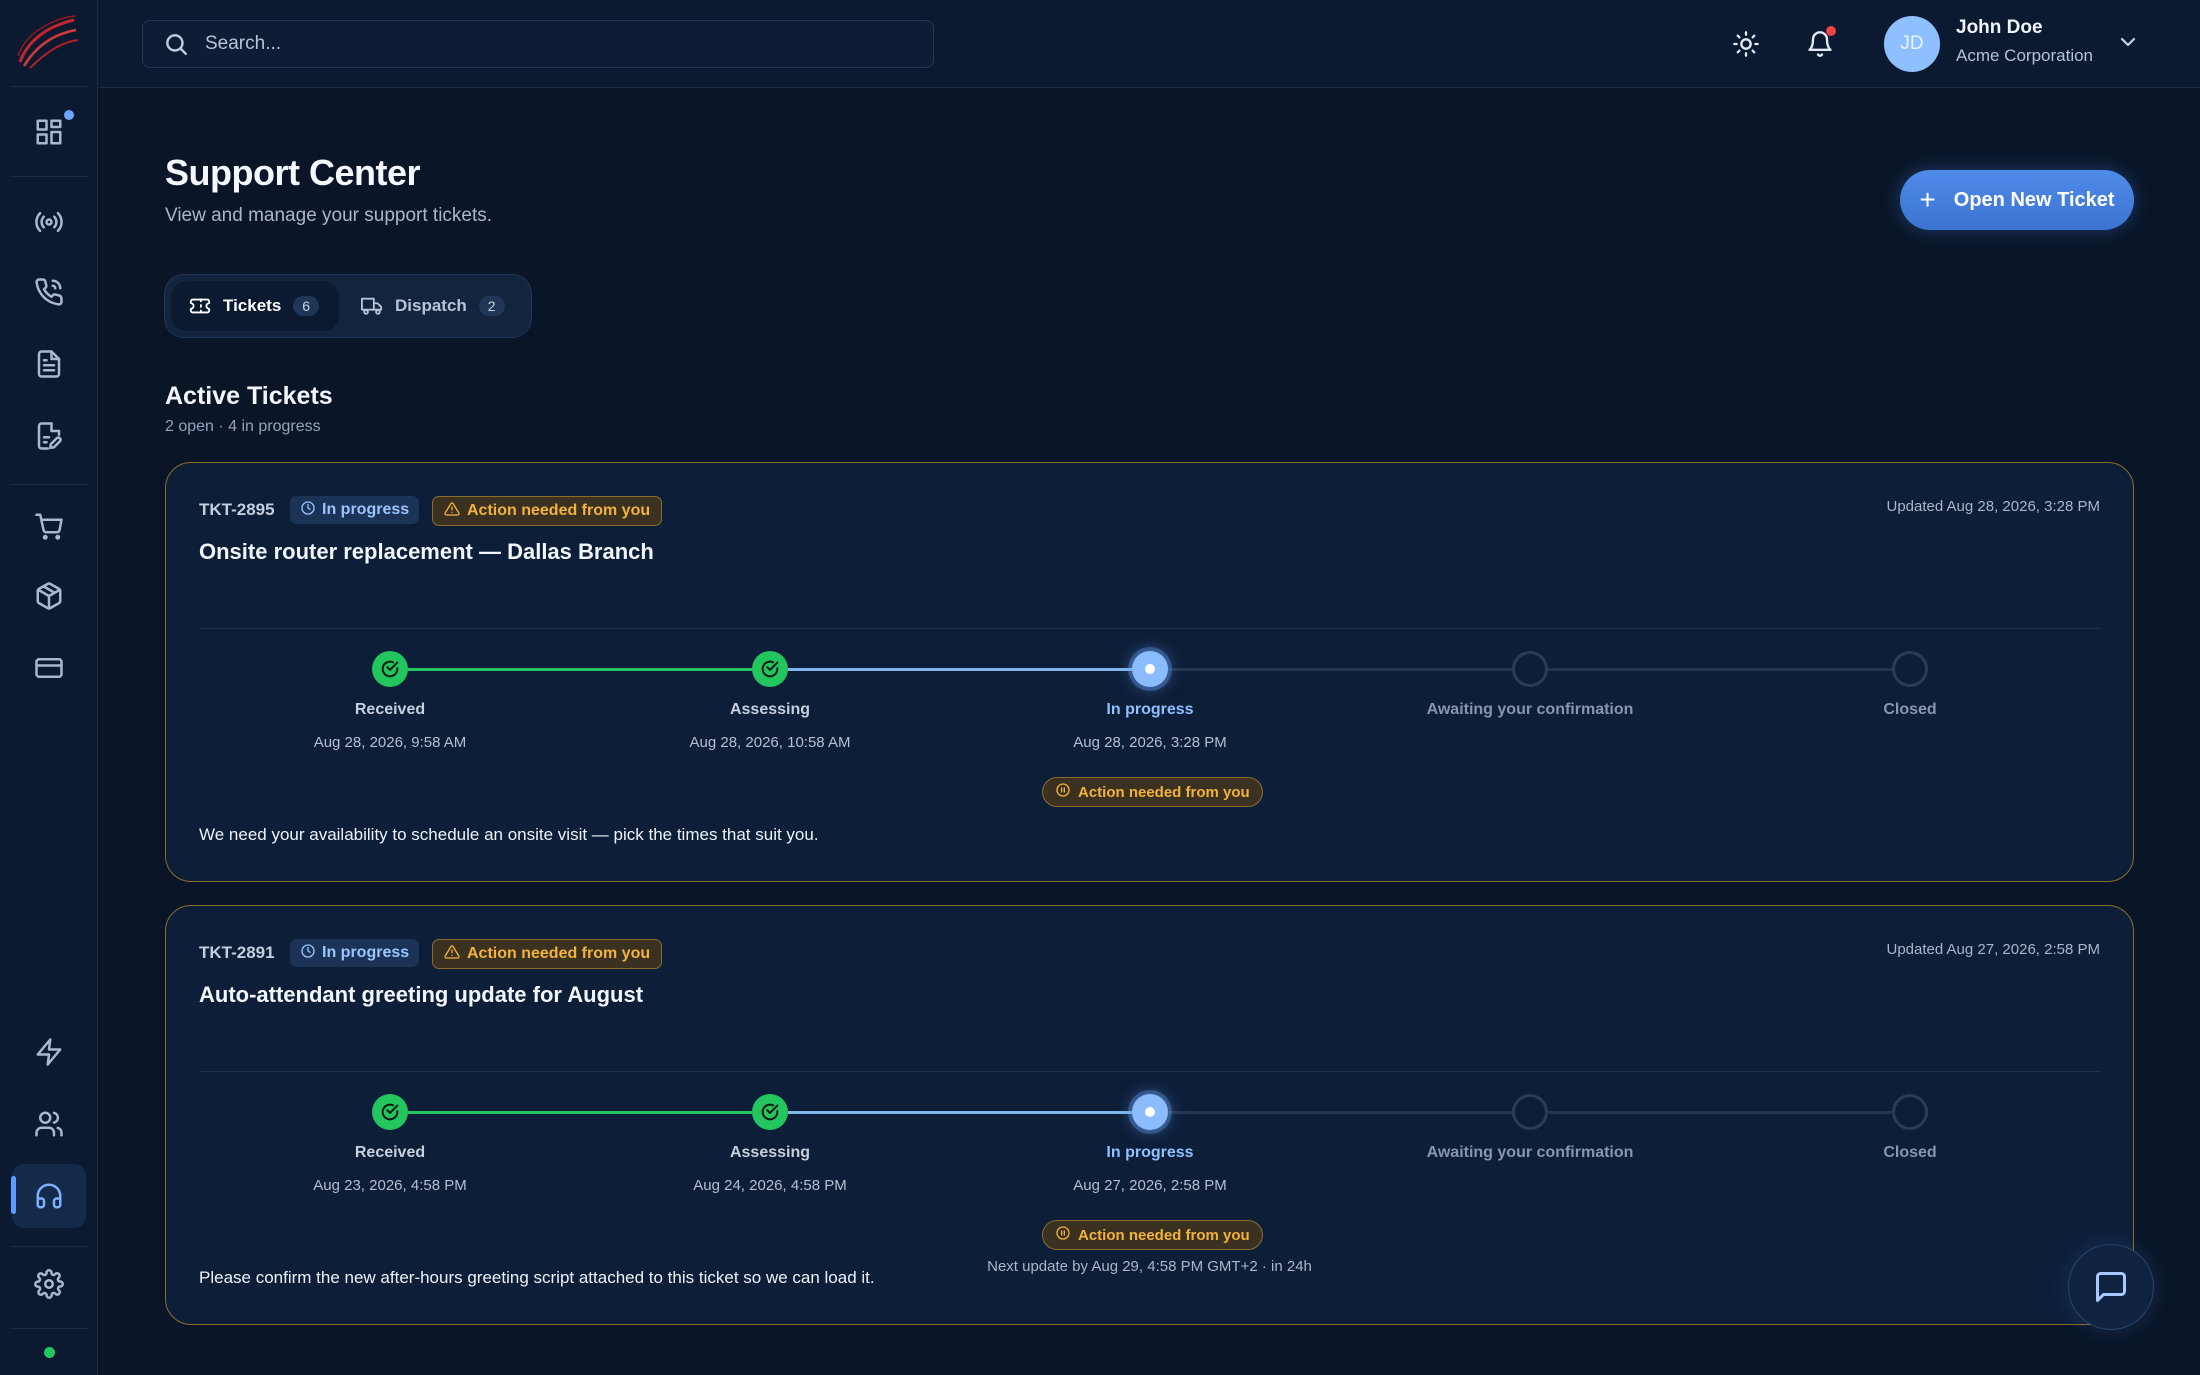 Image resolution: width=2200 pixels, height=1375 pixels. What do you see at coordinates (293, 172) in the screenshot?
I see `page-title: Support Center` at bounding box center [293, 172].